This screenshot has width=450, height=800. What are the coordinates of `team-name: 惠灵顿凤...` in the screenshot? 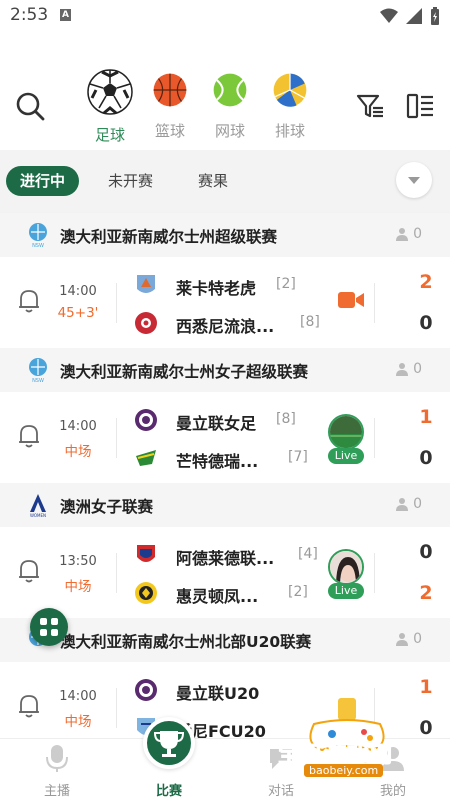 It's located at (217, 596).